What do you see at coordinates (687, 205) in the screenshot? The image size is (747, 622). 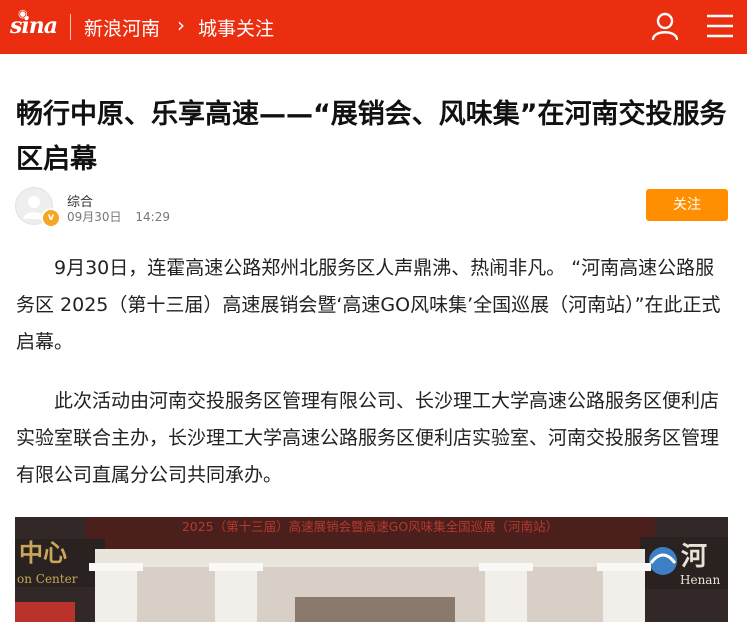 I see `follow-button: 关注` at bounding box center [687, 205].